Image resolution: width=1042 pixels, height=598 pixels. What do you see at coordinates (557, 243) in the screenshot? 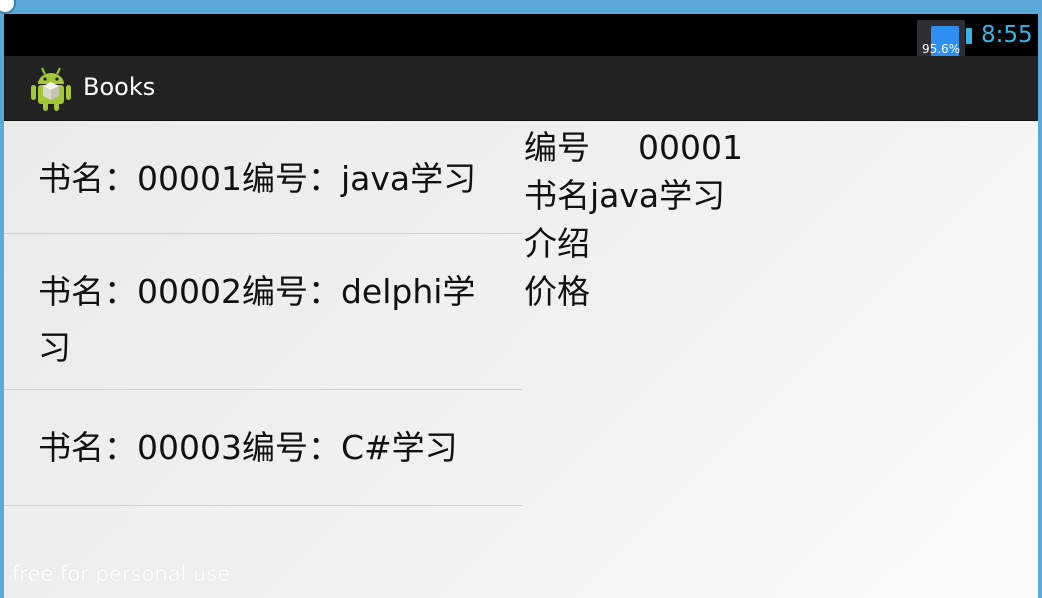
I see `detail-intro-label: 介绍` at bounding box center [557, 243].